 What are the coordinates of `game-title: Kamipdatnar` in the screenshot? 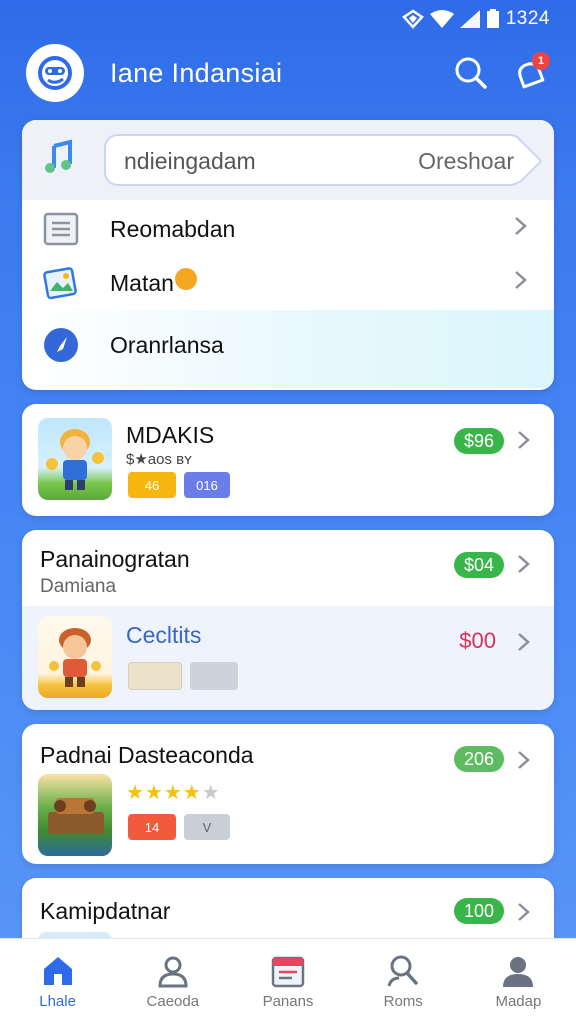 It's located at (105, 911).